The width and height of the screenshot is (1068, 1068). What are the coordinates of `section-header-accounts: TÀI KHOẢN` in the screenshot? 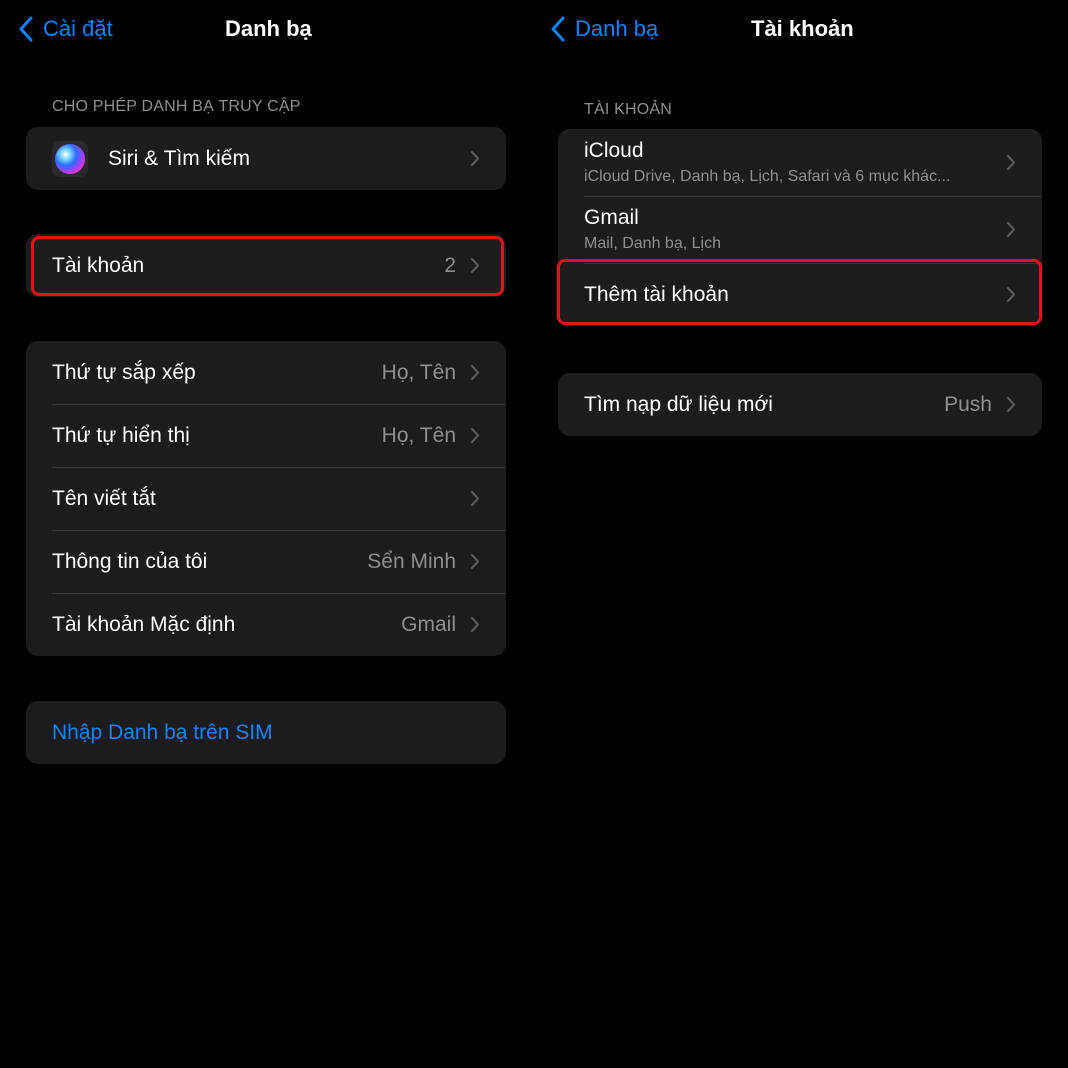 It's located at (628, 109).